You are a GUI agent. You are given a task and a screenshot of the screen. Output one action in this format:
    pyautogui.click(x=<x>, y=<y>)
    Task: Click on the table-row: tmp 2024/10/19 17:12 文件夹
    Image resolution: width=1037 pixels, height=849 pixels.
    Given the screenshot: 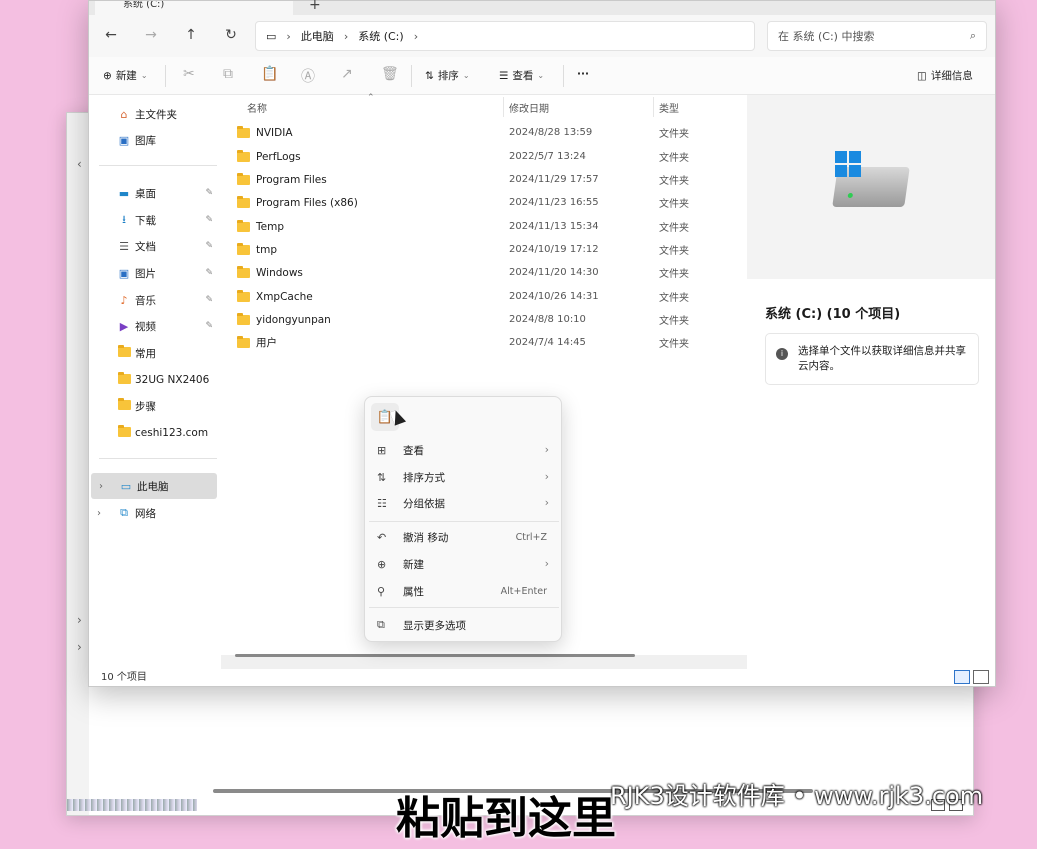 What is the action you would take?
    pyautogui.click(x=481, y=249)
    